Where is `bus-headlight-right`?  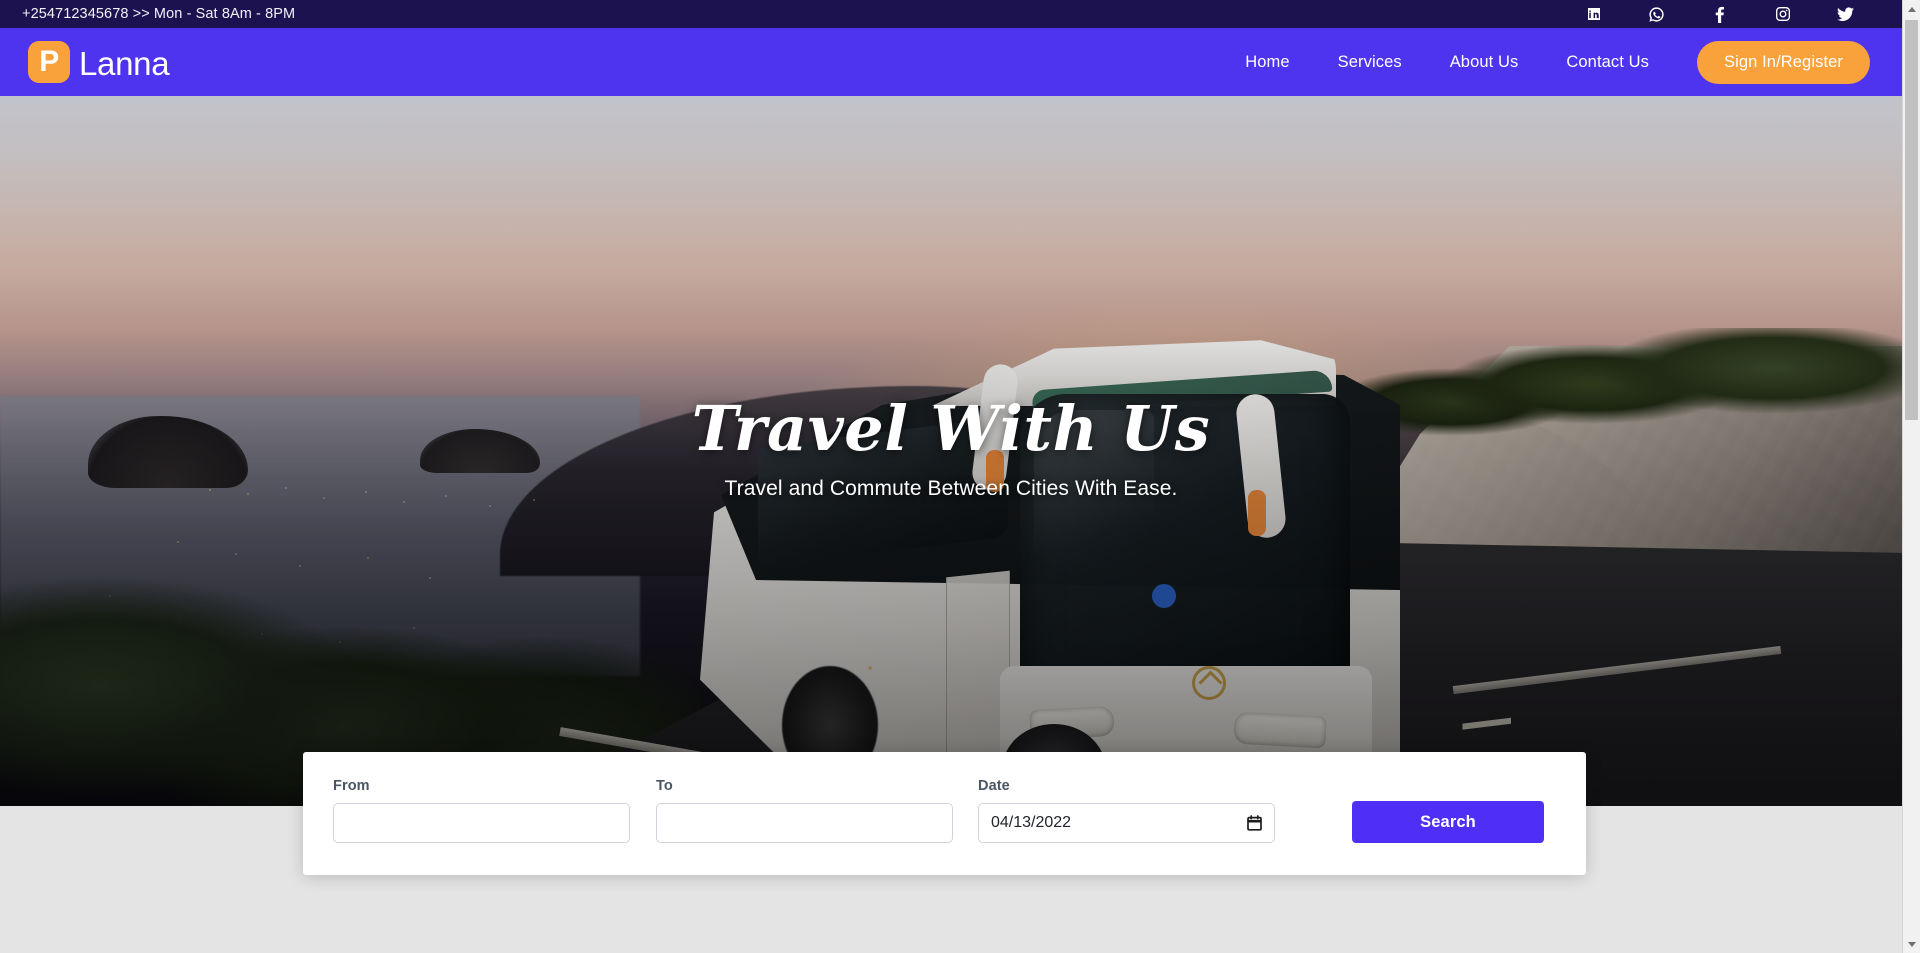 bus-headlight-right is located at coordinates (1280, 730).